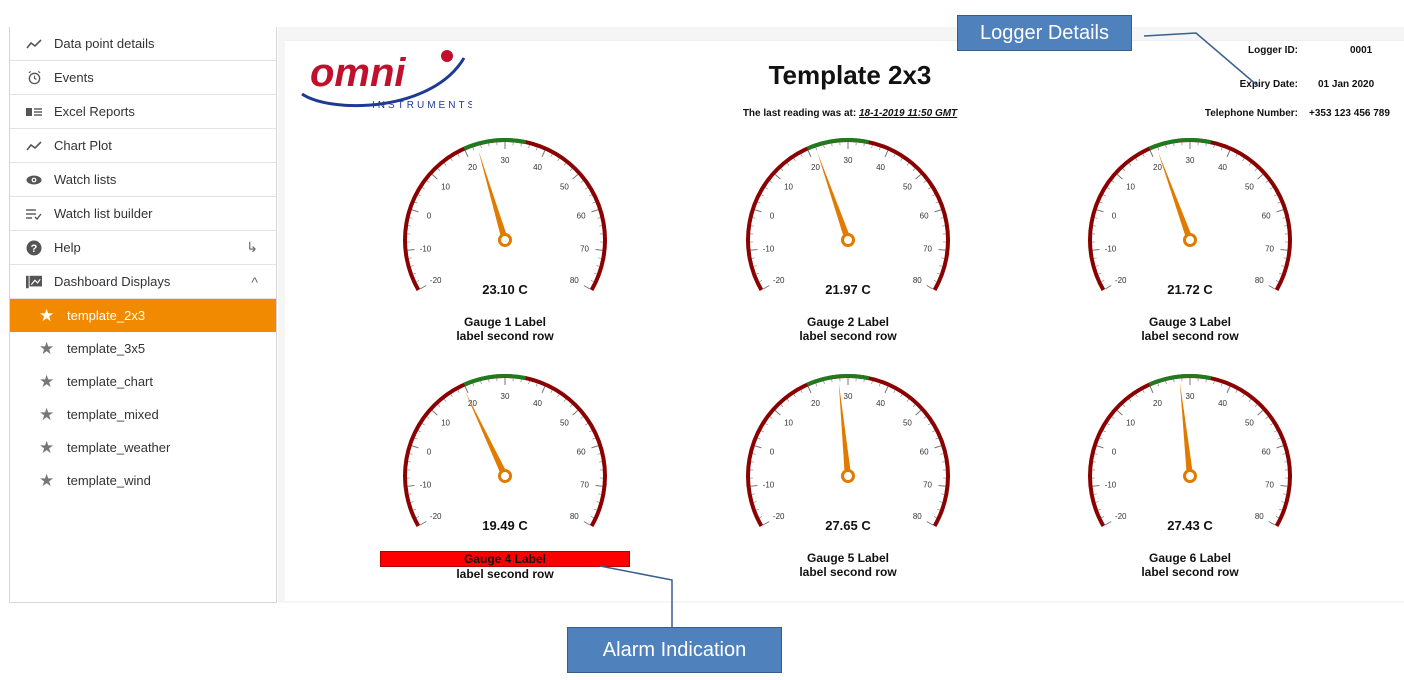 The height and width of the screenshot is (680, 1404). Describe the element at coordinates (1044, 33) in the screenshot. I see `logger-details-callout: Logger Details` at that location.